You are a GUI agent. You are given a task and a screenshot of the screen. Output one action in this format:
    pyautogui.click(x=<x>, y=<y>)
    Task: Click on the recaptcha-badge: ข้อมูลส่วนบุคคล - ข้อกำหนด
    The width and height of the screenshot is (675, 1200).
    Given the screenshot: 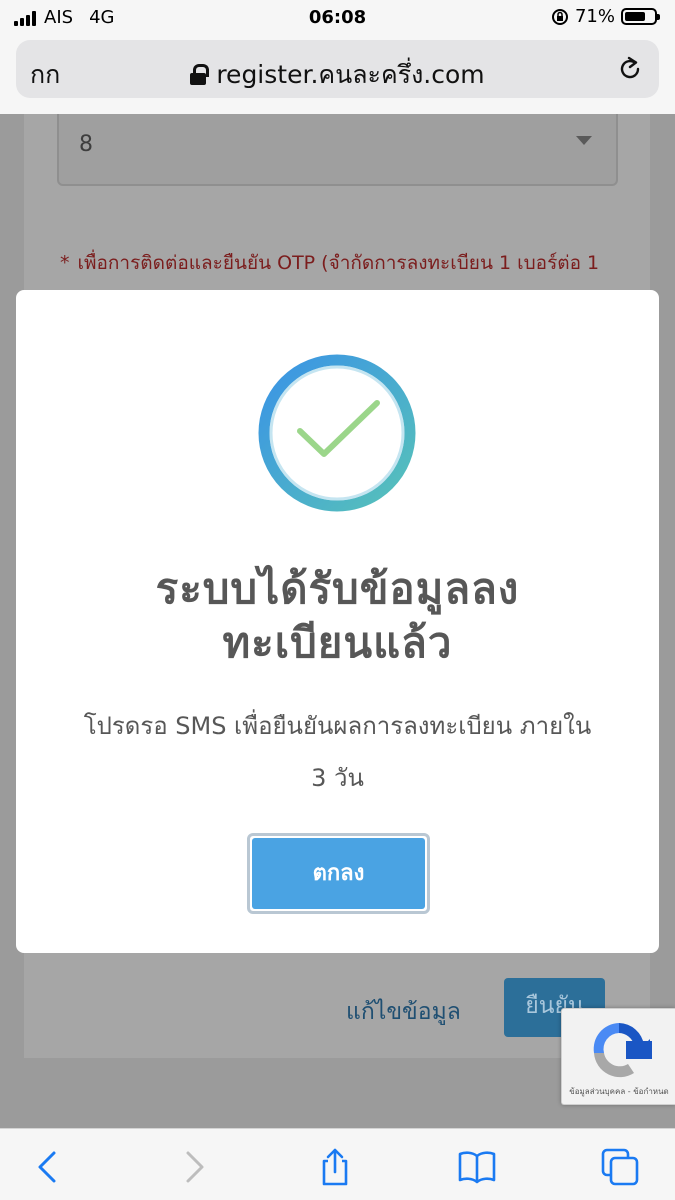 What is the action you would take?
    pyautogui.click(x=618, y=1056)
    